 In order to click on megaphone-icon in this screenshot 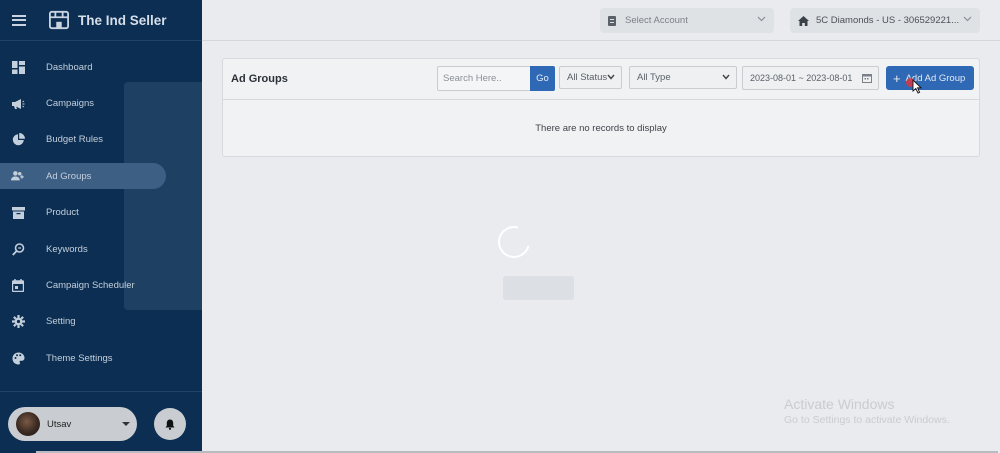, I will do `click(18, 104)`.